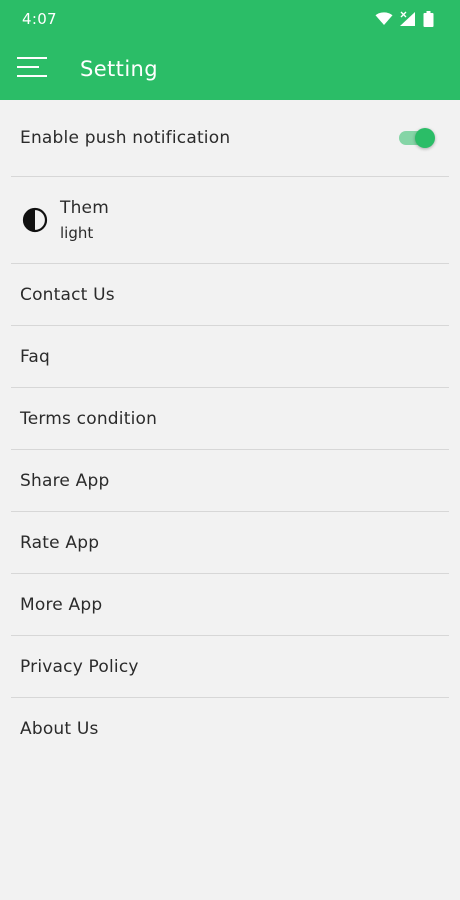 This screenshot has height=900, width=460. Describe the element at coordinates (230, 667) in the screenshot. I see `settings-item-privacy-policy: Privacy Policy` at that location.